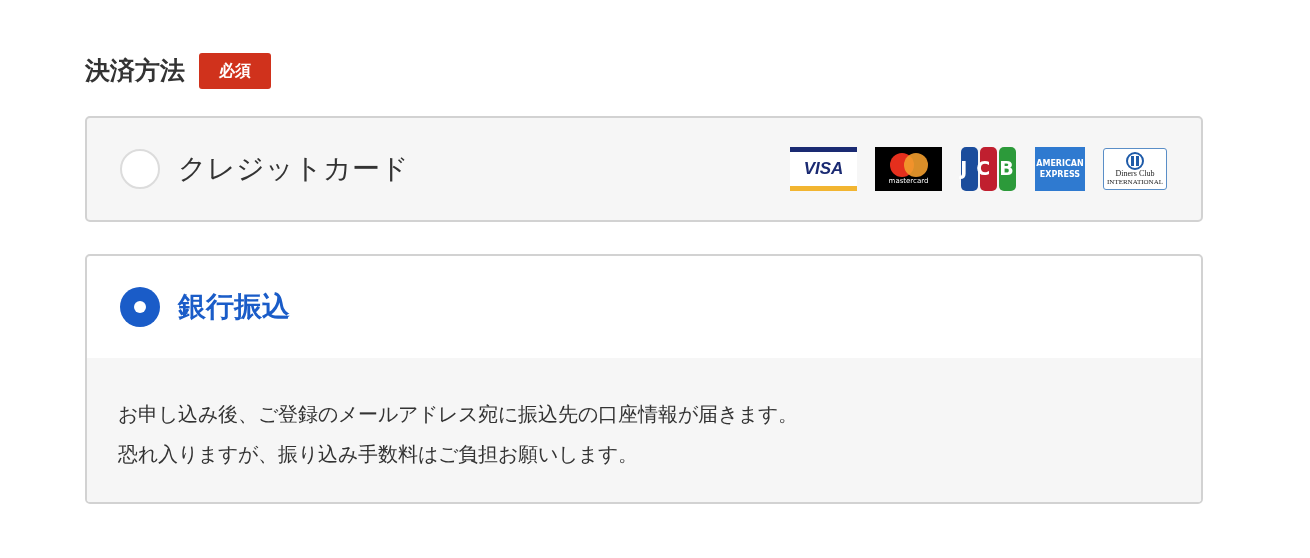  What do you see at coordinates (235, 70) in the screenshot?
I see `required-badge: 必須` at bounding box center [235, 70].